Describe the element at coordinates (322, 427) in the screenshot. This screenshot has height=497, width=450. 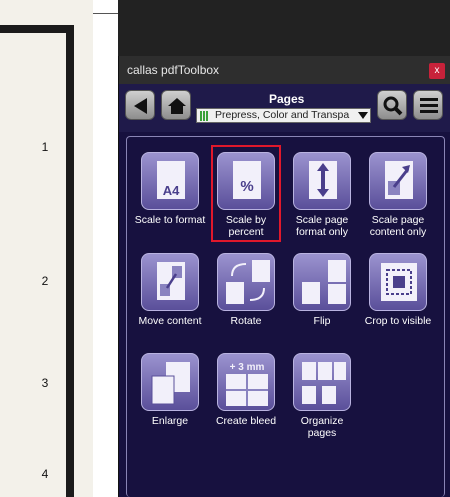
I see `tool-label: Organize pages` at that location.